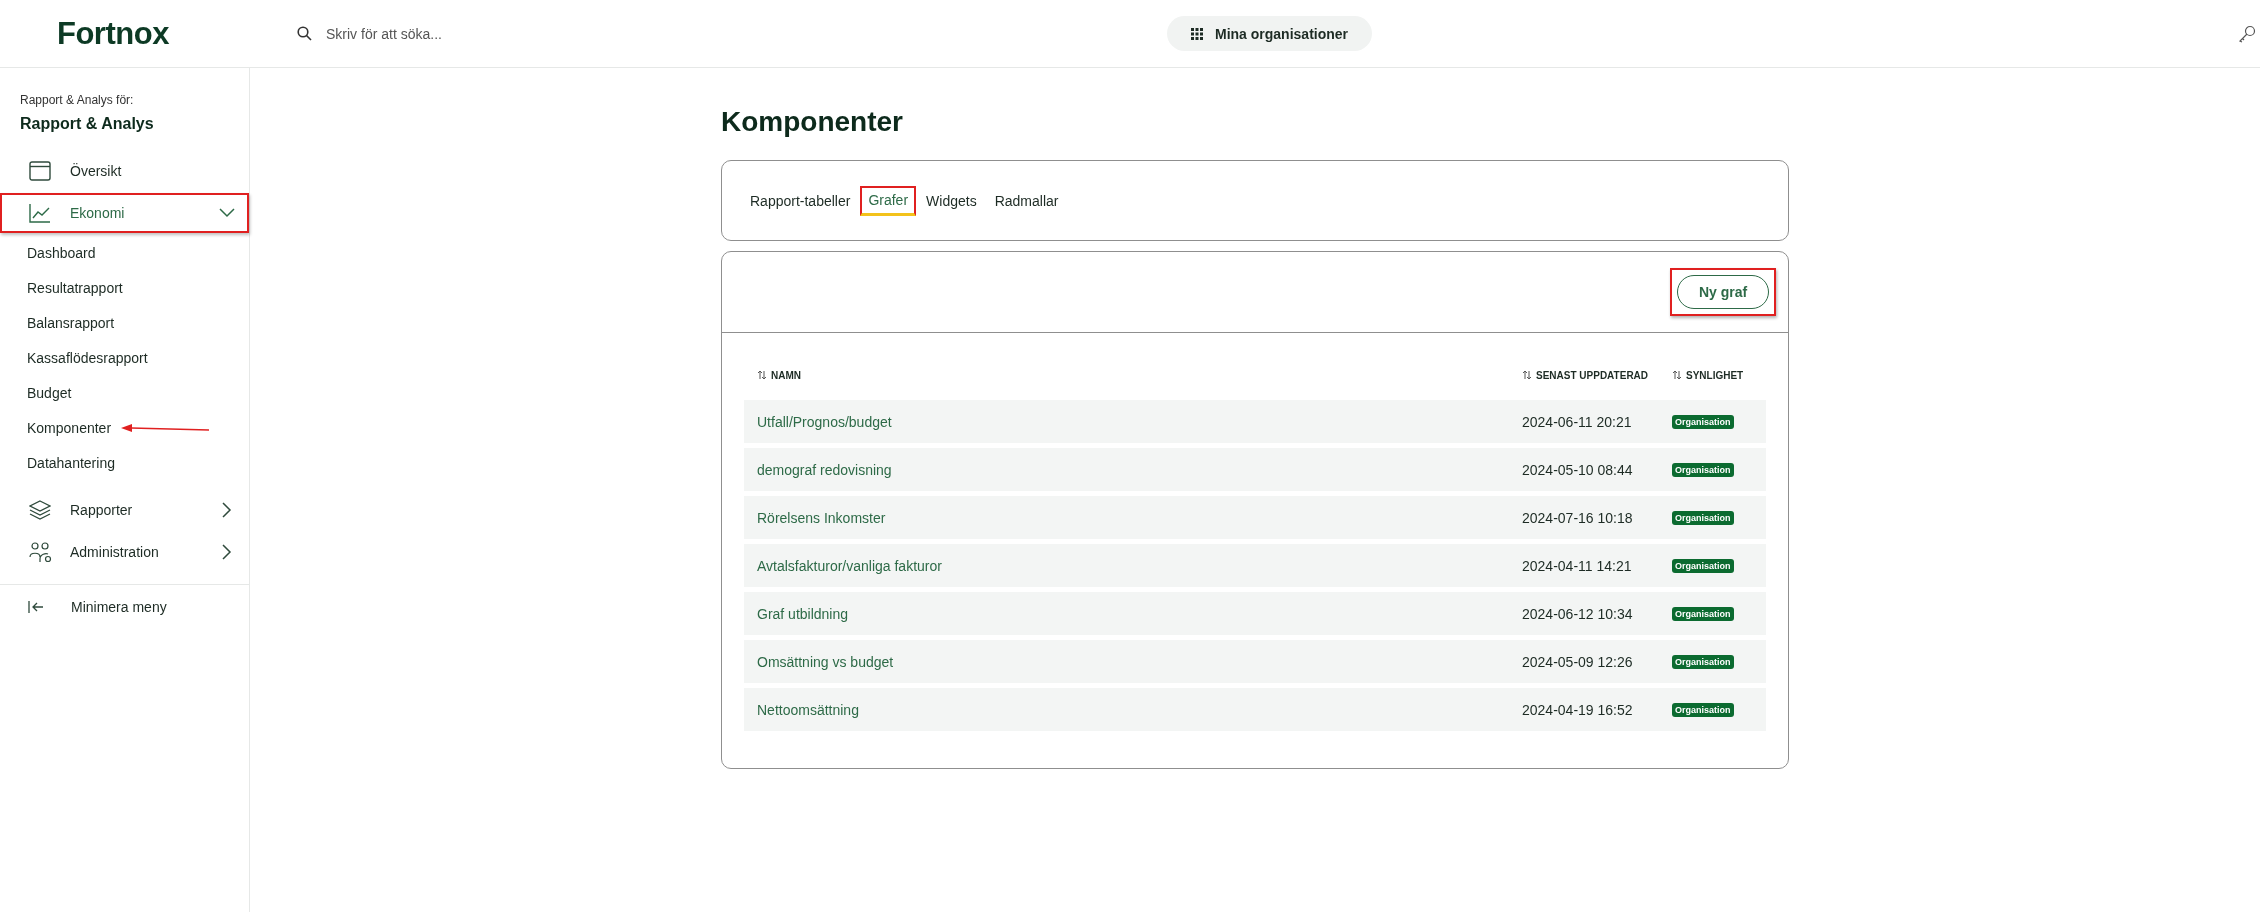 This screenshot has width=2260, height=912. I want to click on organizations-button: Mina organisationer, so click(1270, 33).